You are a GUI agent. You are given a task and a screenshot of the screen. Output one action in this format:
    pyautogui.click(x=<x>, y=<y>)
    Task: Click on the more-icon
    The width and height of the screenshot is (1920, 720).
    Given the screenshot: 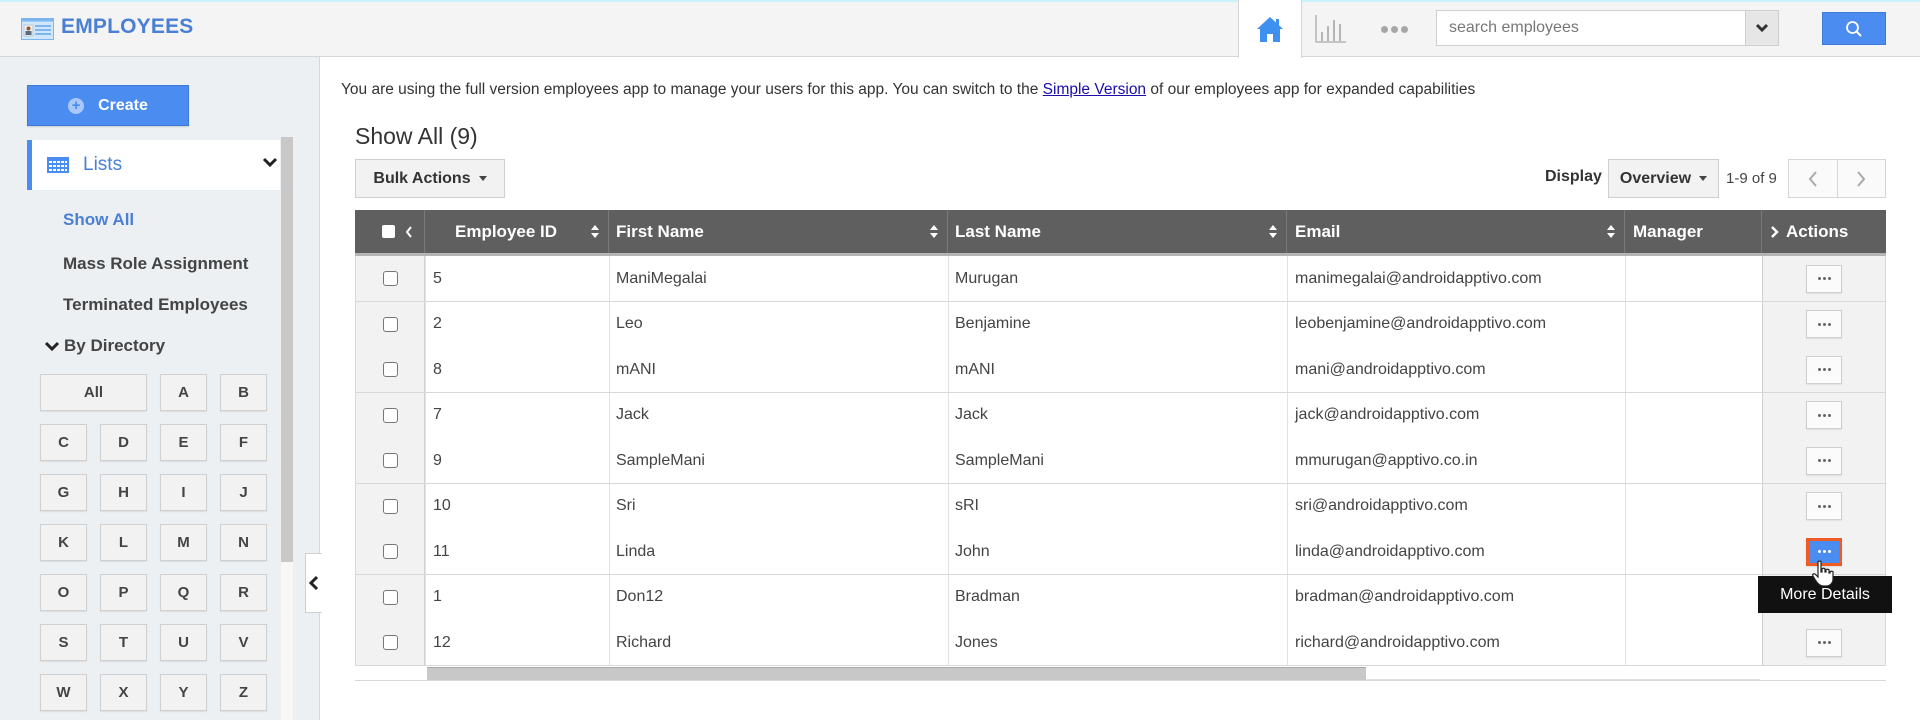 What is the action you would take?
    pyautogui.click(x=1394, y=29)
    